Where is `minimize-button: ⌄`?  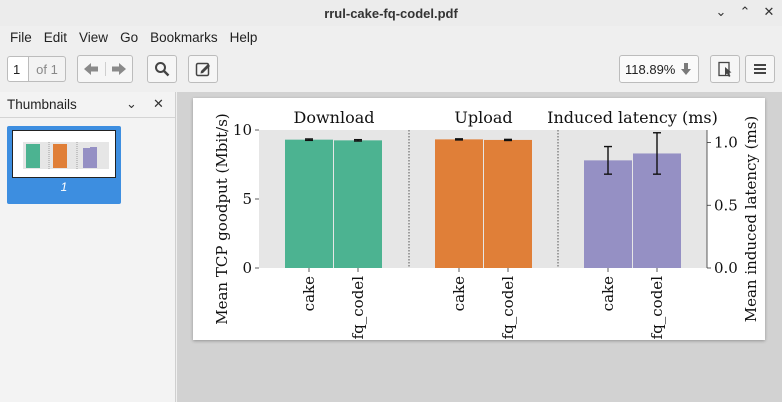
minimize-button: ⌄ is located at coordinates (721, 12).